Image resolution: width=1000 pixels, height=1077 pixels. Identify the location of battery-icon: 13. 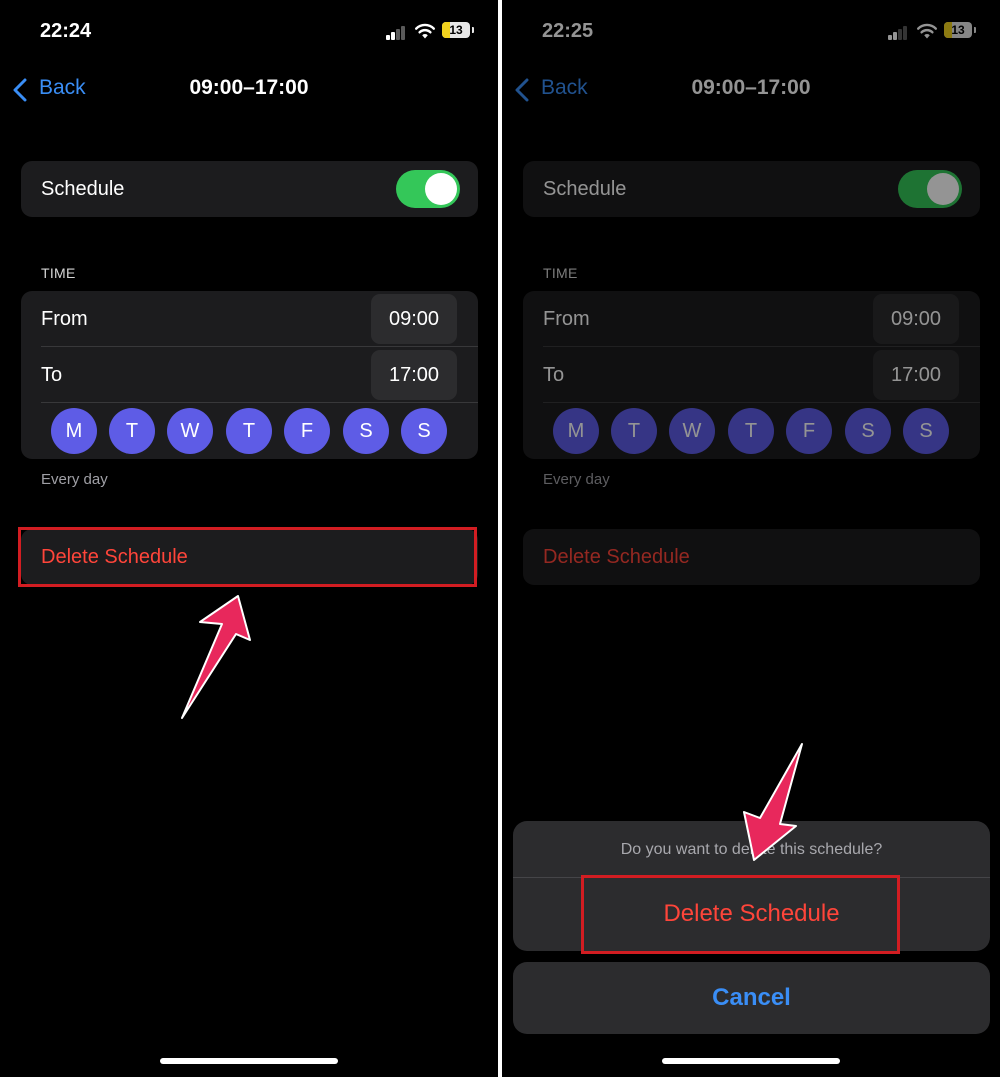
(456, 30).